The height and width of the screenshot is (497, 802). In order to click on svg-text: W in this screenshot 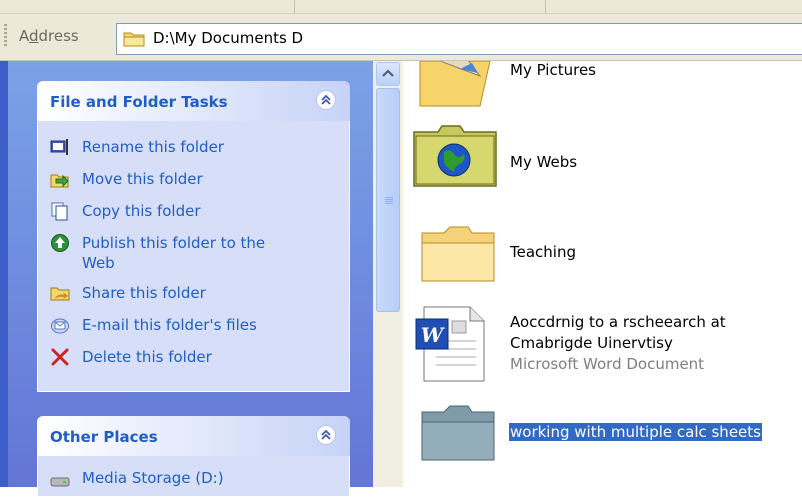, I will do `click(433, 335)`.